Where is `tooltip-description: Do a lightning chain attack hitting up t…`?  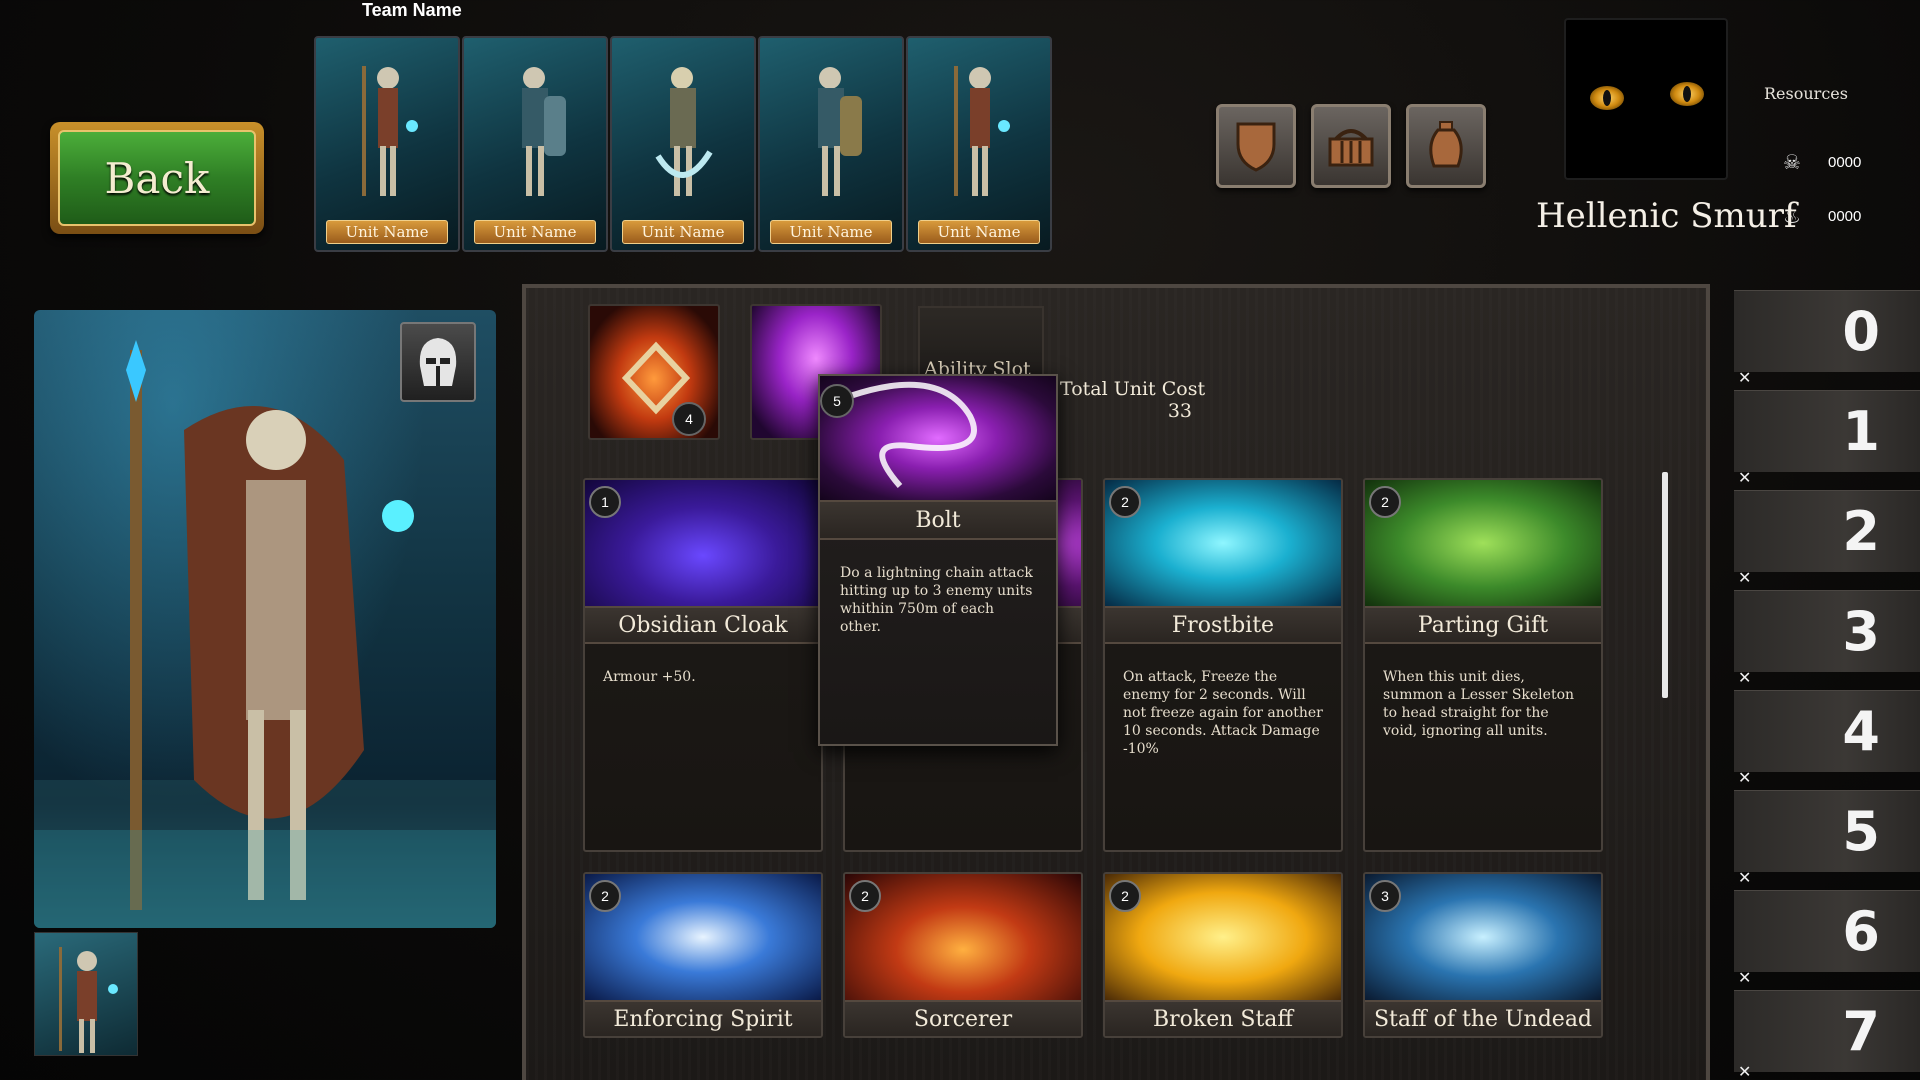 tooltip-description: Do a lightning chain attack hitting up t… is located at coordinates (936, 600).